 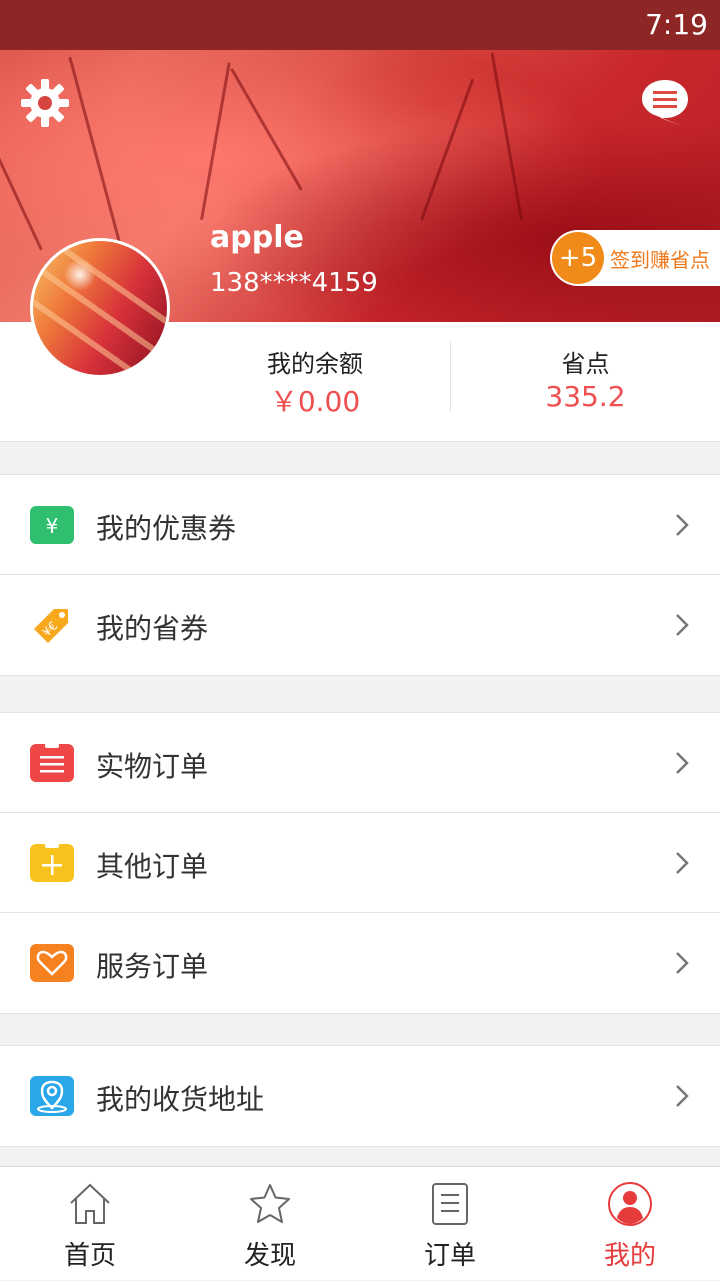 I want to click on star-icon, so click(x=270, y=1203).